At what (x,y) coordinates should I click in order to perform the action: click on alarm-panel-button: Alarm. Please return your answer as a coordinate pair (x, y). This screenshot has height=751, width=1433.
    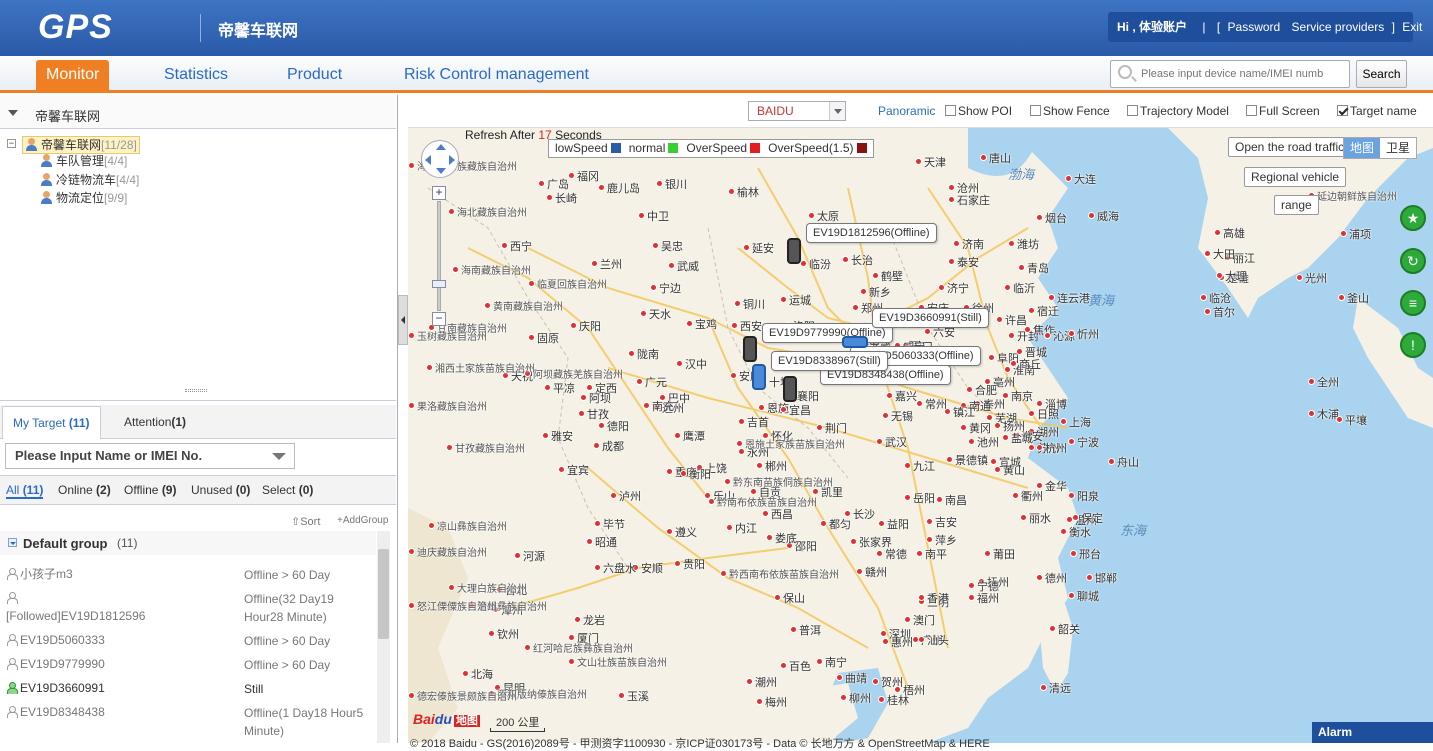
    Looking at the image, I should click on (1372, 732).